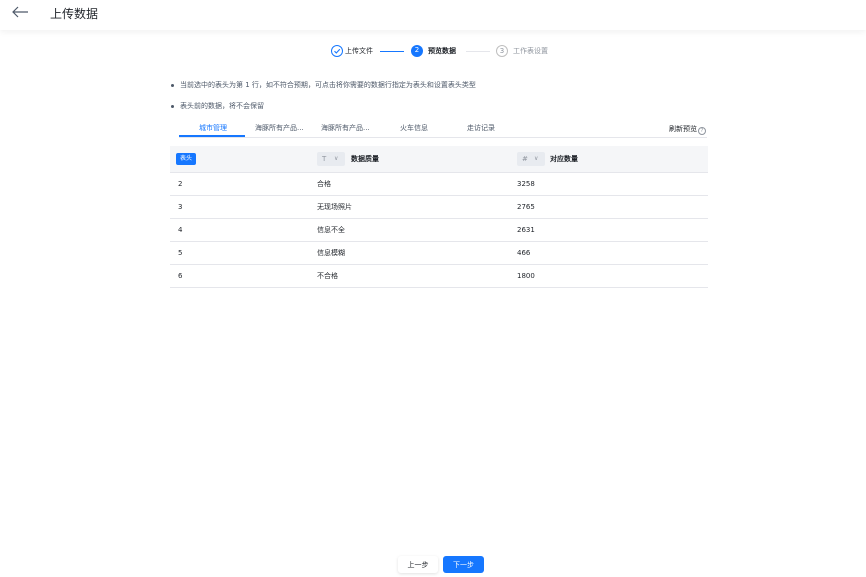 This screenshot has width=866, height=577. I want to click on check-icon, so click(337, 51).